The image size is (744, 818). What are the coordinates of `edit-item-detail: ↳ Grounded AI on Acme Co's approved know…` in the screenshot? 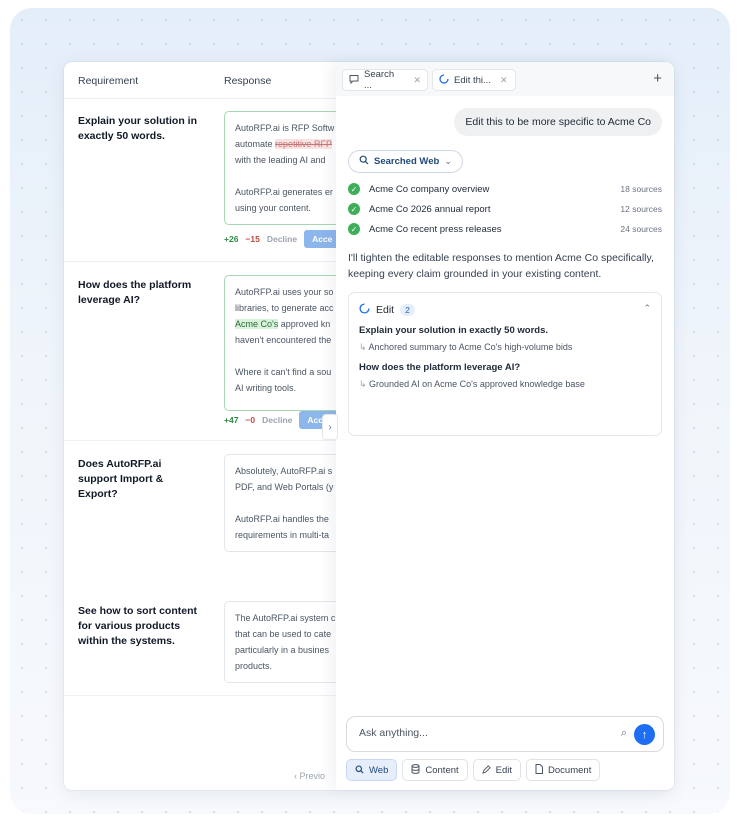 It's located at (472, 384).